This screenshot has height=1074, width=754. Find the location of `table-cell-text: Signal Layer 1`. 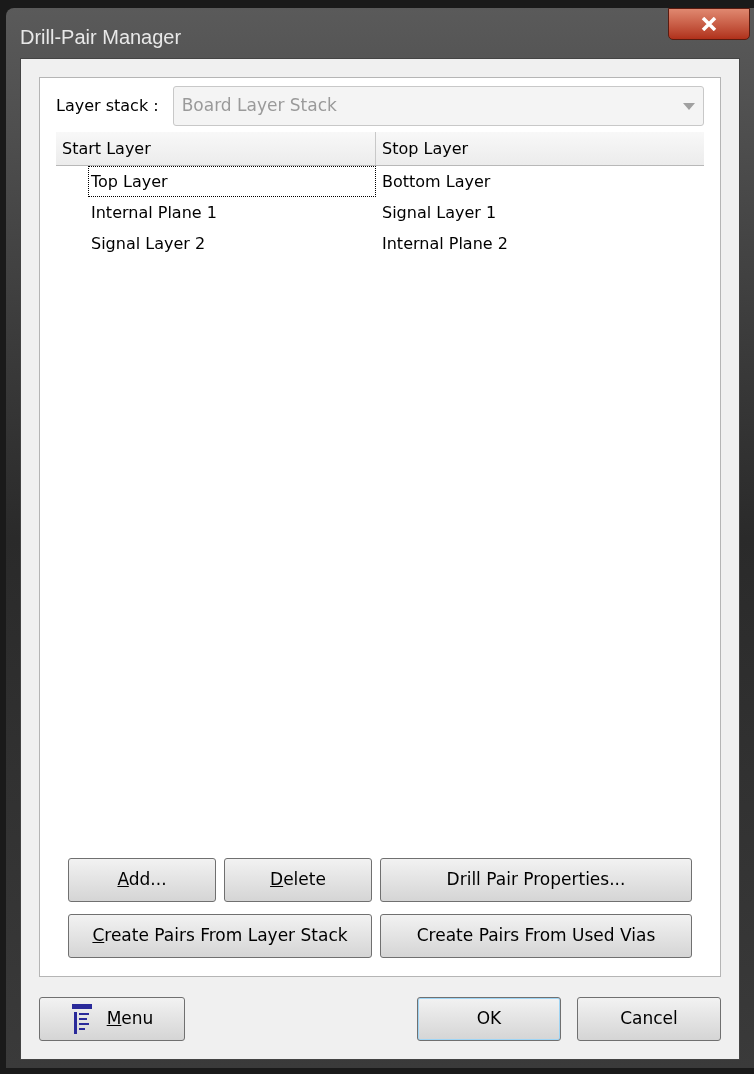

table-cell-text: Signal Layer 1 is located at coordinates (439, 212).